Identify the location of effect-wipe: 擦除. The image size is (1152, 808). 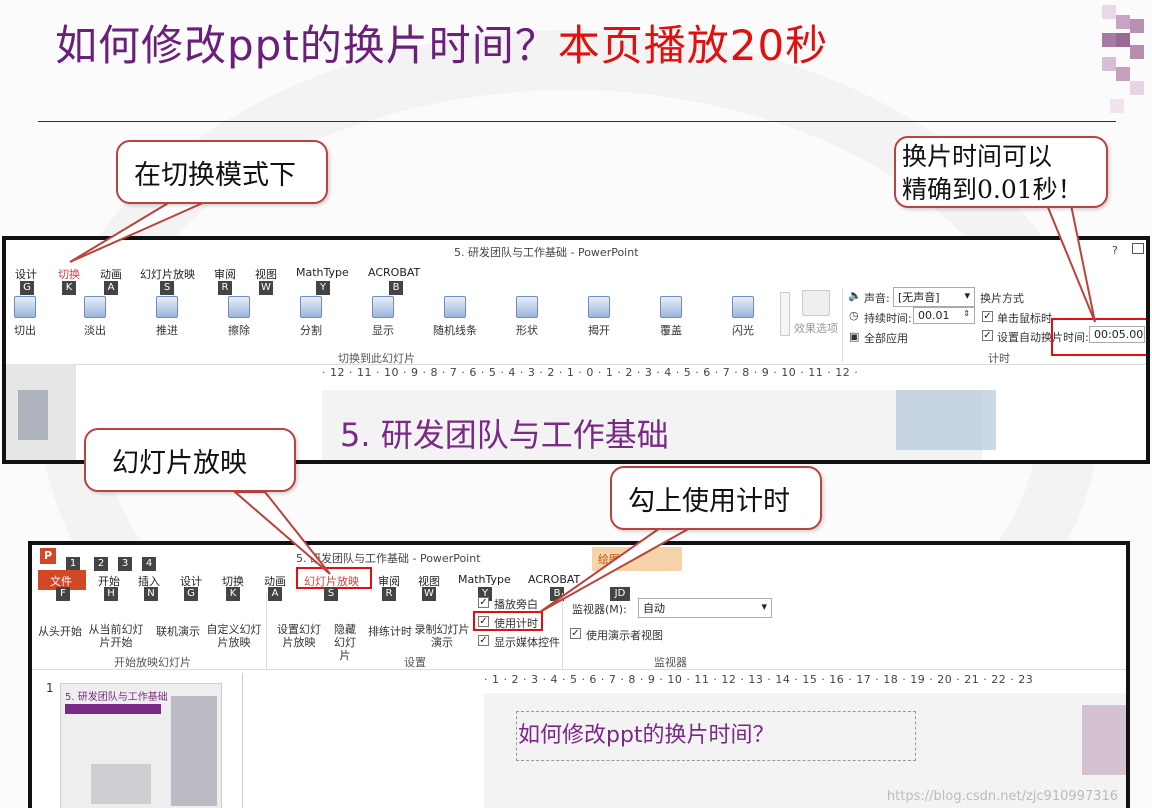
(239, 317).